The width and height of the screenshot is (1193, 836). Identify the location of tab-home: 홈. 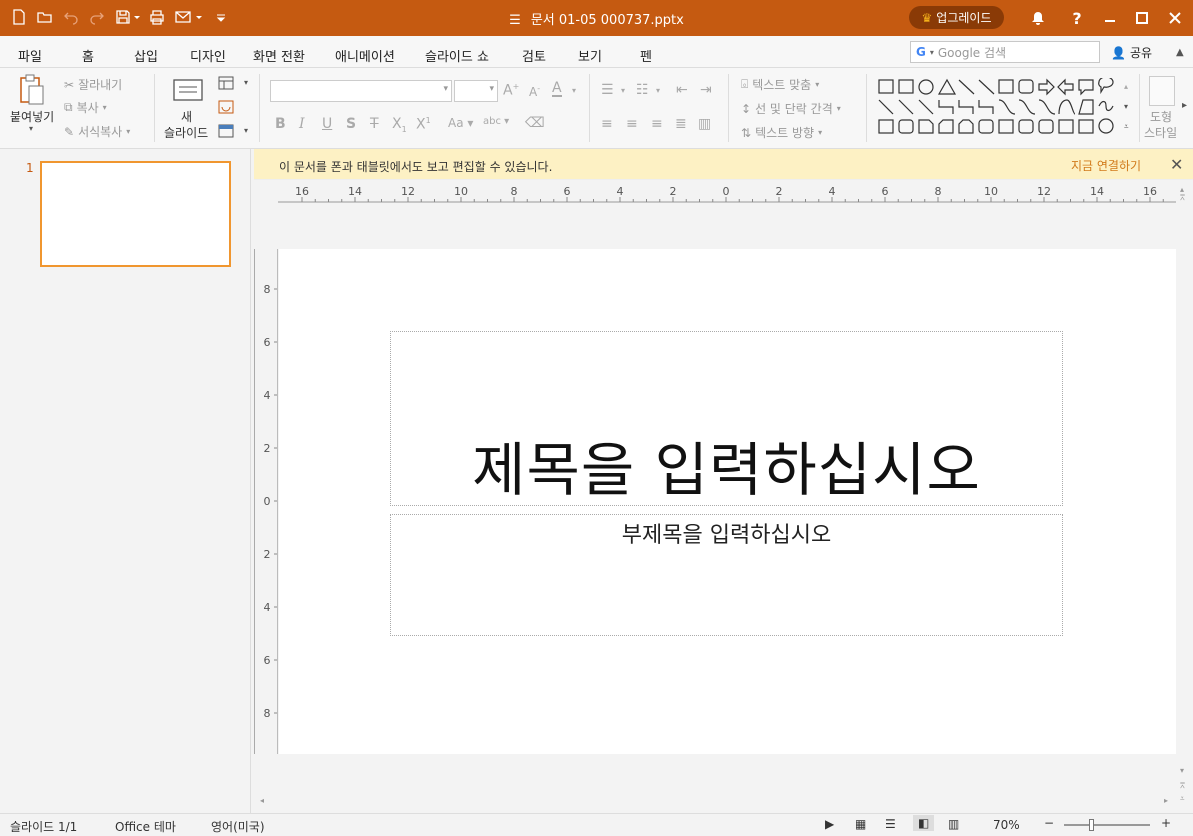
(88, 58).